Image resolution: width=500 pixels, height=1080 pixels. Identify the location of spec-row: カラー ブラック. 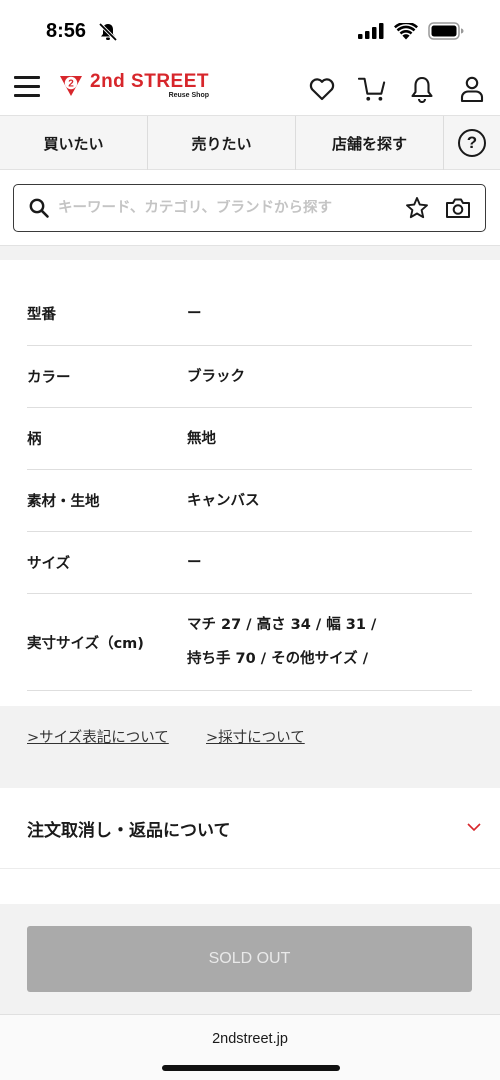
(249, 377).